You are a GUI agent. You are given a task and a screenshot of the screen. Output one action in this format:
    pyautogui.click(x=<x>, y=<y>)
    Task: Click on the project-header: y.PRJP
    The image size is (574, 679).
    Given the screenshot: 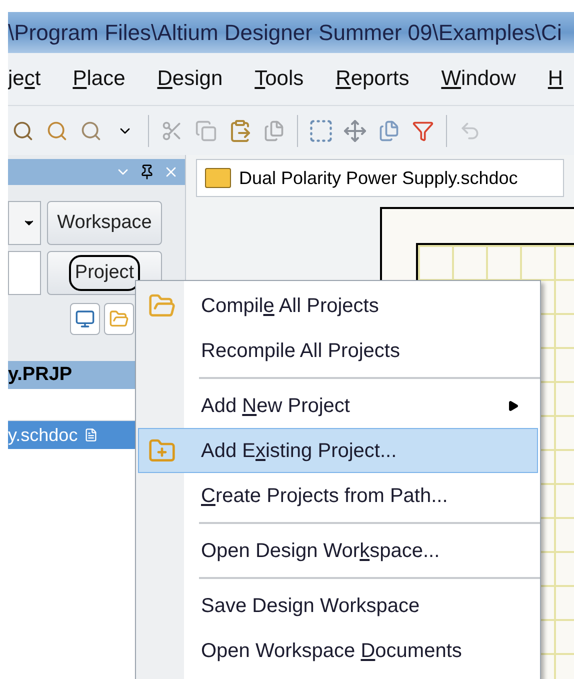 What is the action you would take?
    pyautogui.click(x=71, y=375)
    